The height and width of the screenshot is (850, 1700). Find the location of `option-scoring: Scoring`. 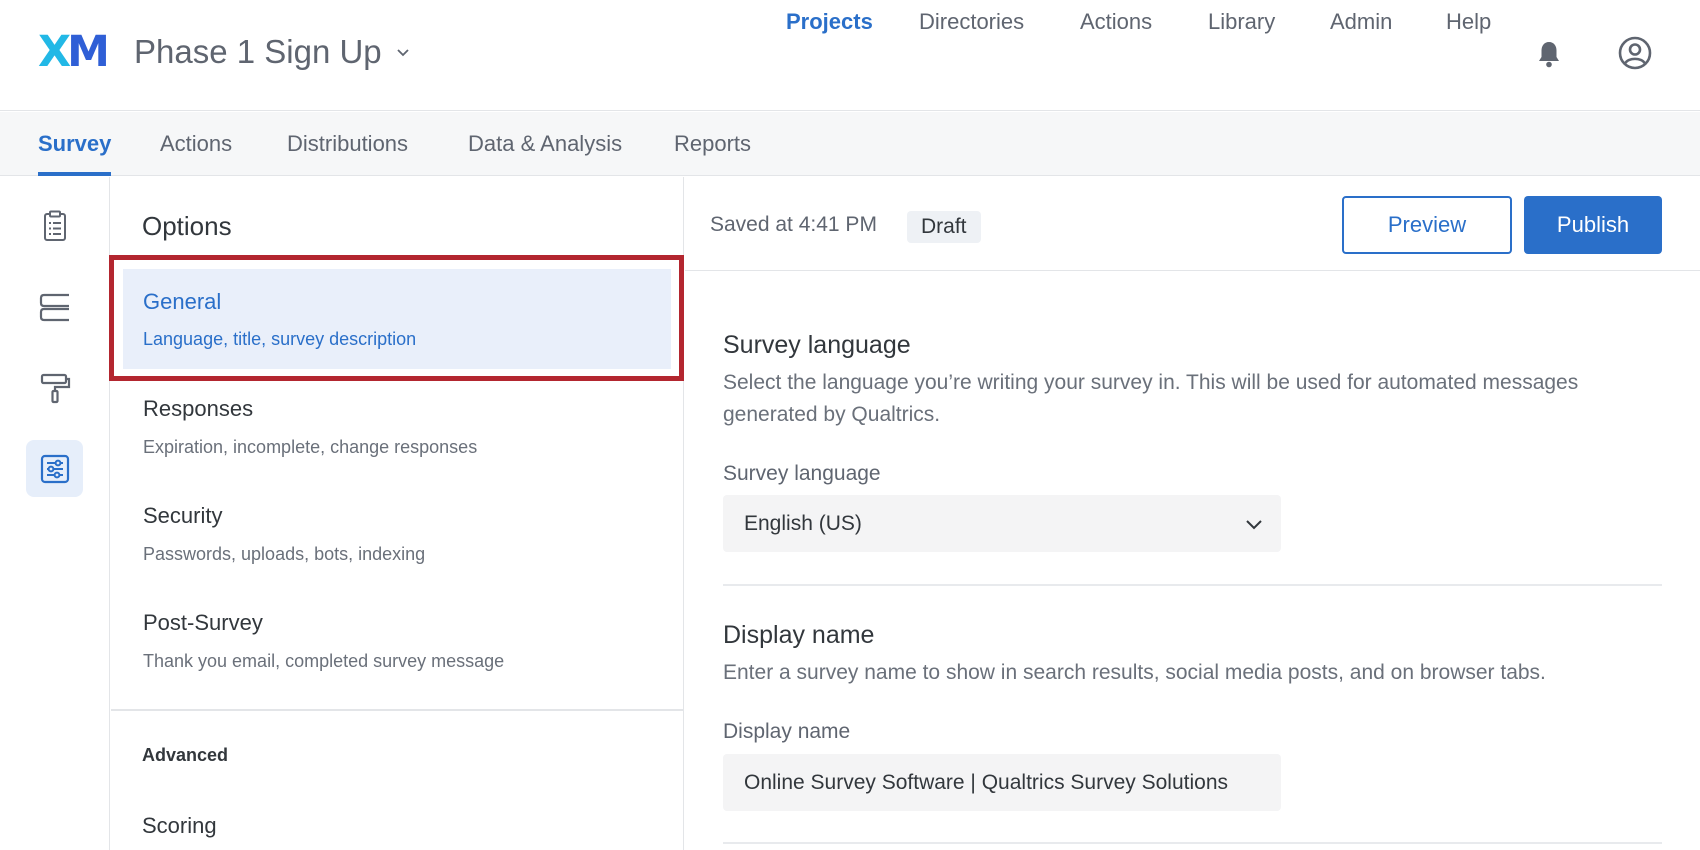

option-scoring: Scoring is located at coordinates (179, 826).